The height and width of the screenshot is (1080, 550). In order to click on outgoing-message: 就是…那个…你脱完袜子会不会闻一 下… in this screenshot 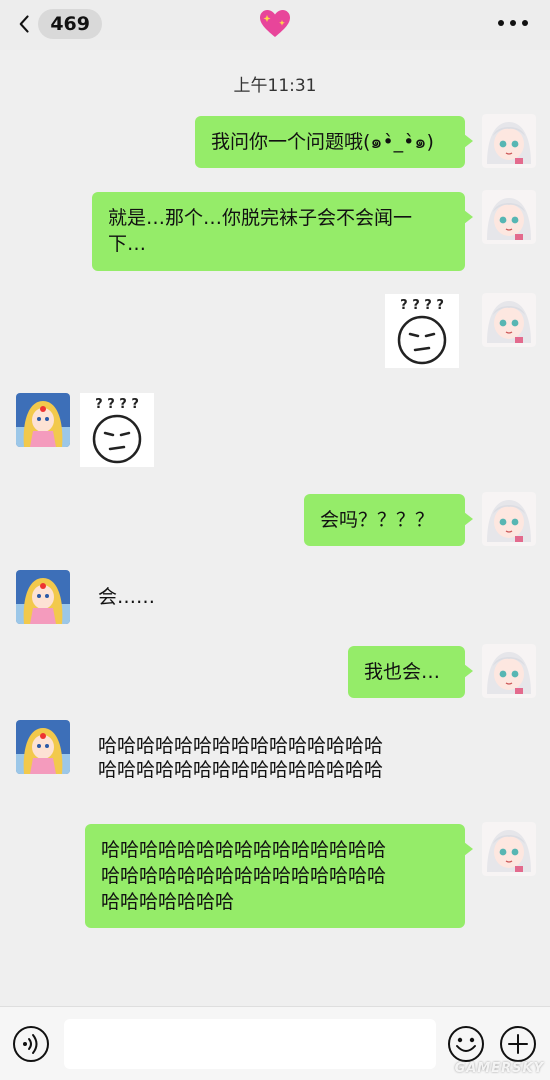, I will do `click(282, 231)`.